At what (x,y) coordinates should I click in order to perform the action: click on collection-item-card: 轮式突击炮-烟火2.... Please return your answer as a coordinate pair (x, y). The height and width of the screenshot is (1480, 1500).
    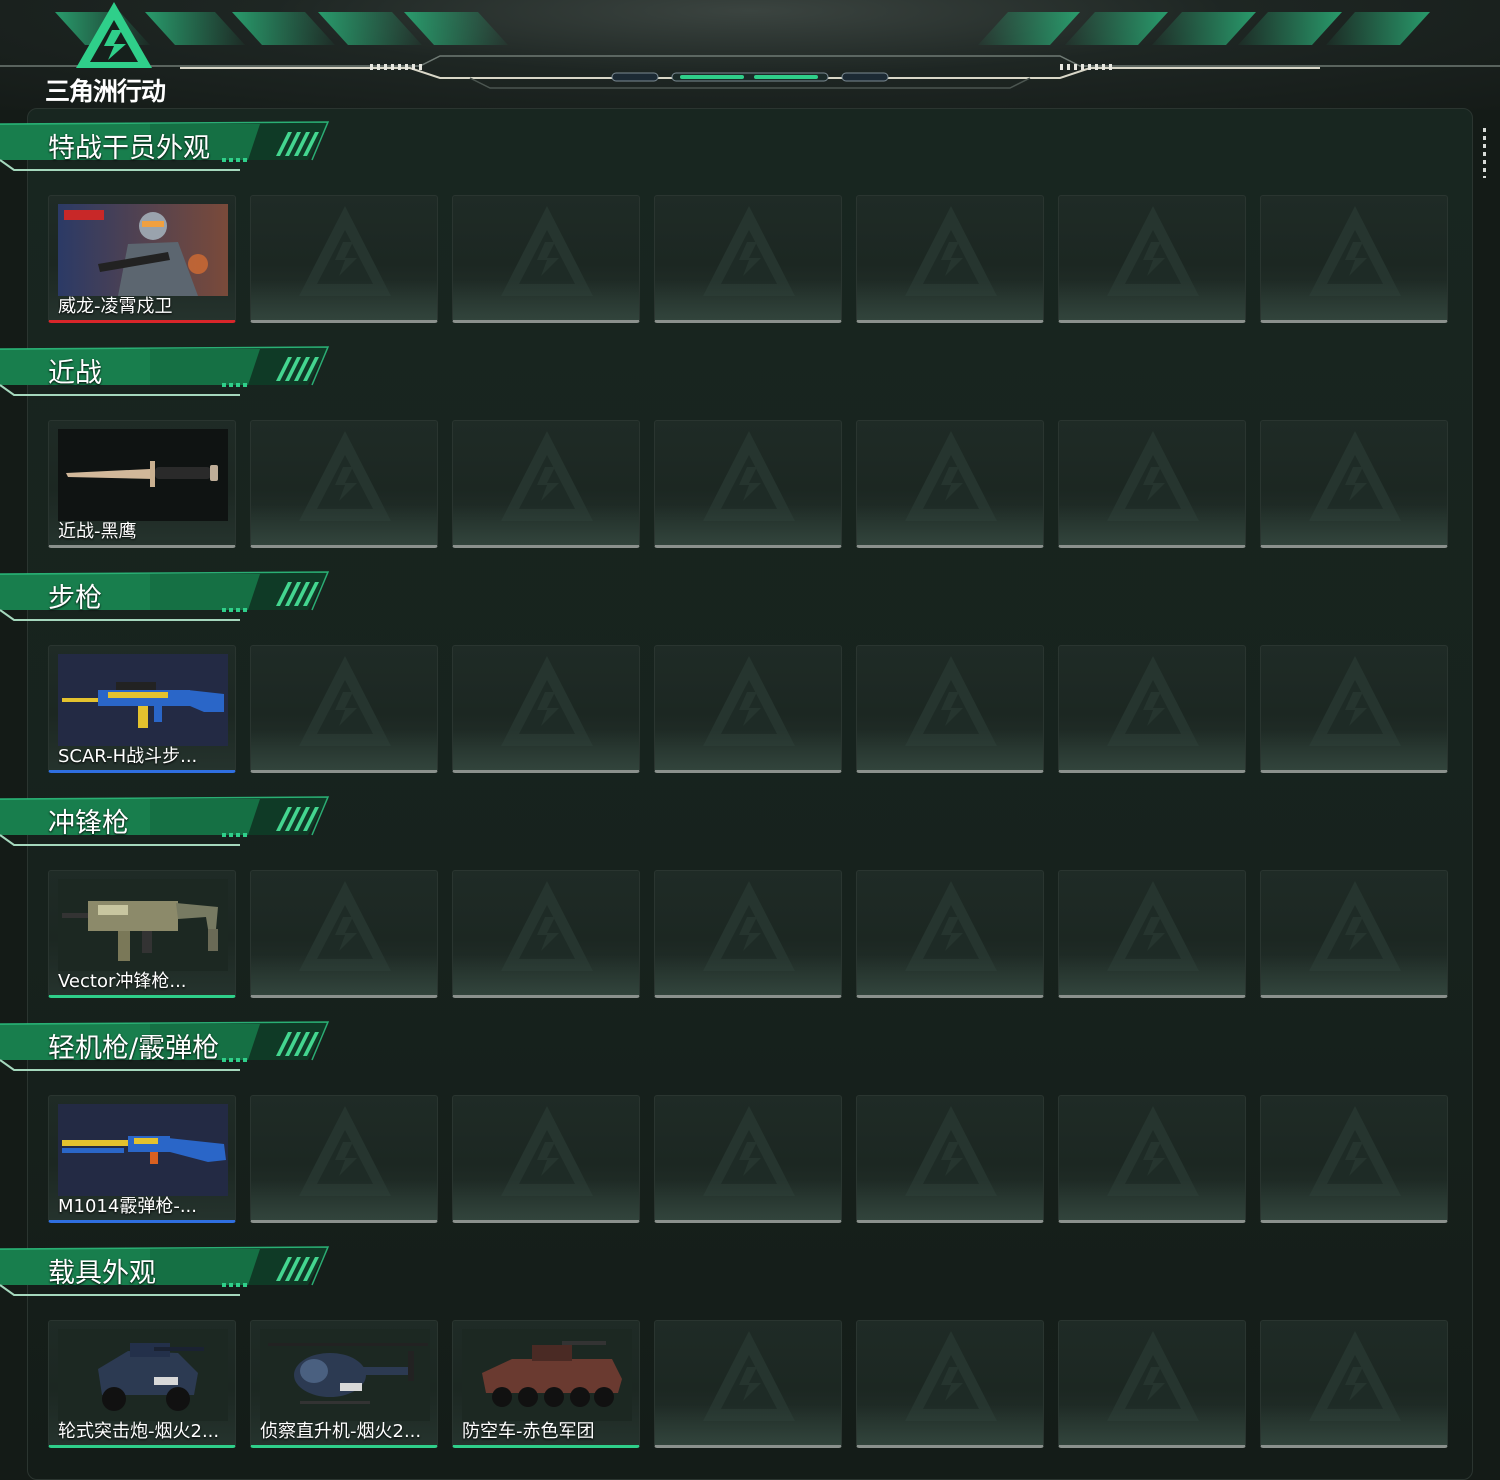
    Looking at the image, I should click on (142, 1384).